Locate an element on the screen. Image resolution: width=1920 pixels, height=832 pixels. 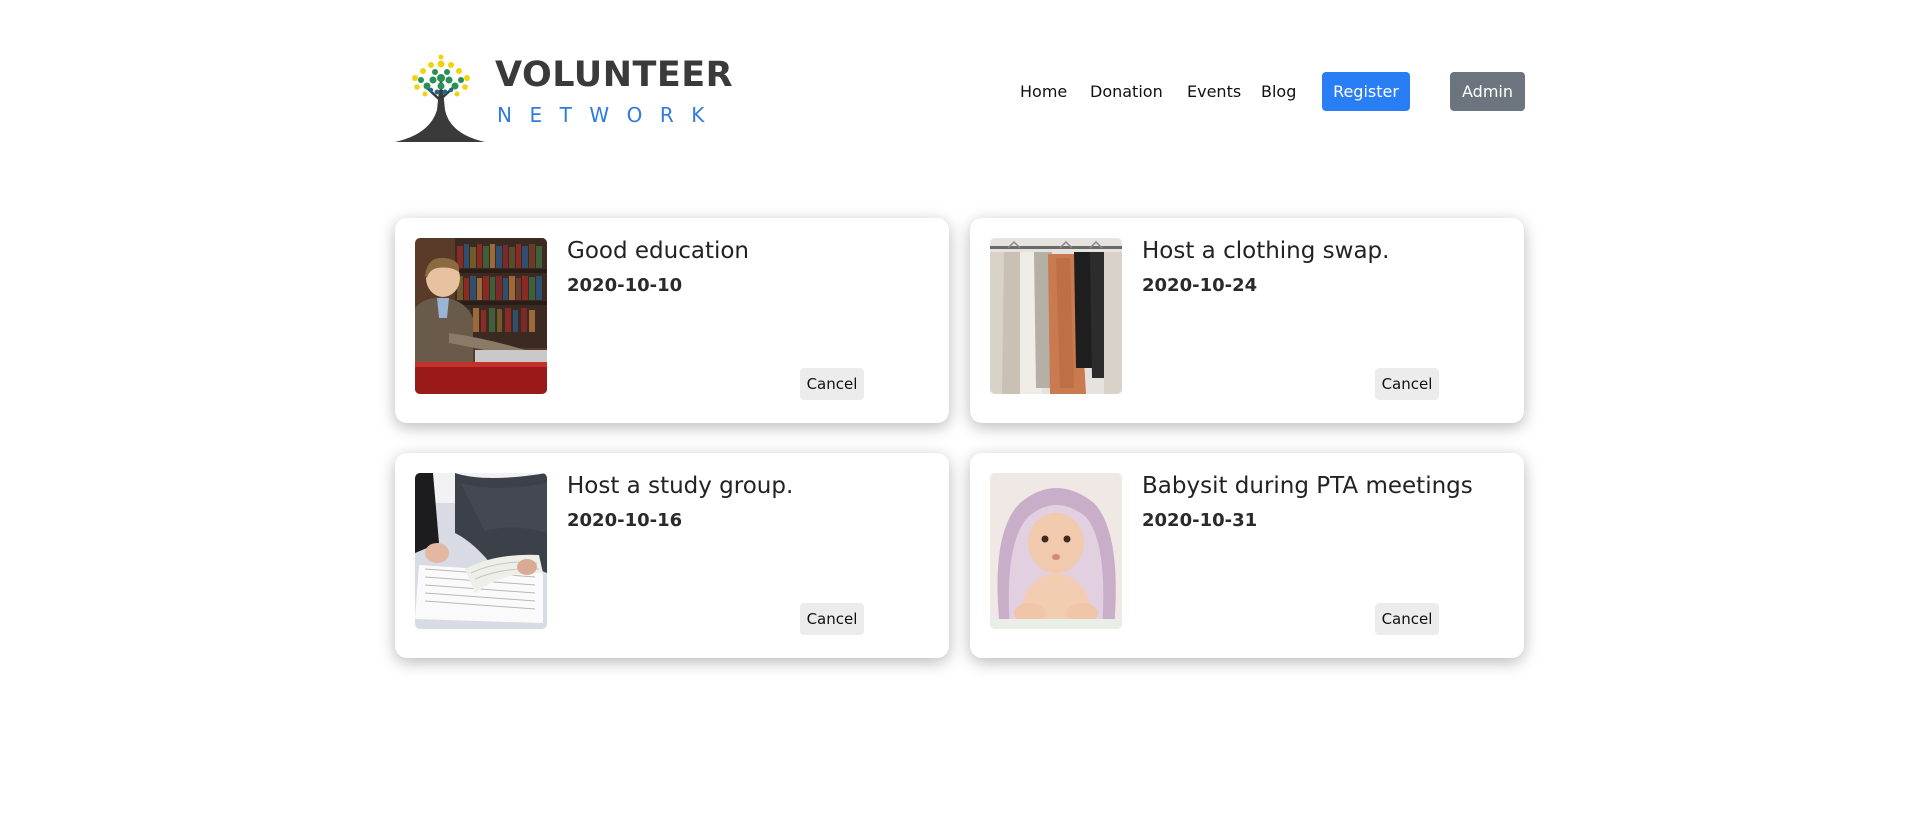
event-card: Host a study group. 2020-10-16 Cancel is located at coordinates (672, 555).